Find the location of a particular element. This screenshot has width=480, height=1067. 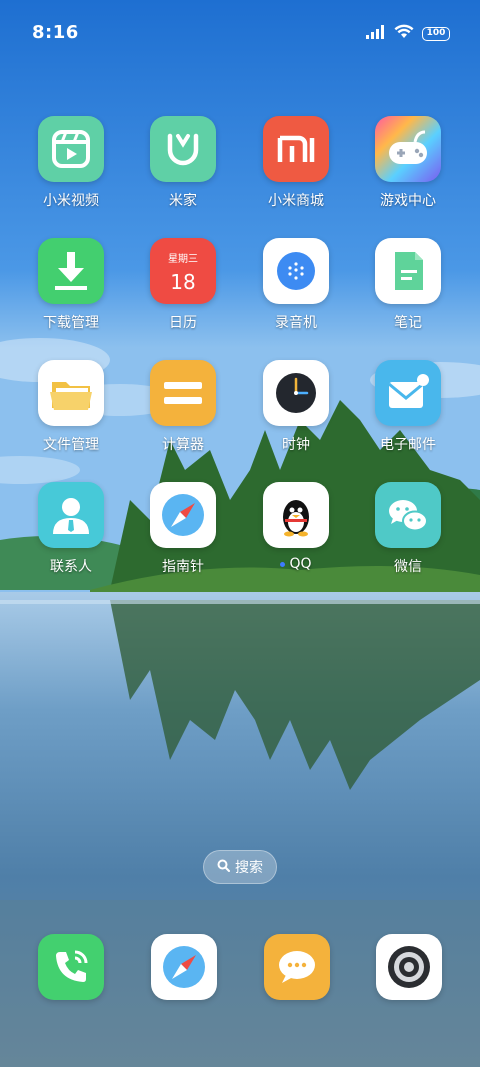

gamepad-icon is located at coordinates (408, 149).